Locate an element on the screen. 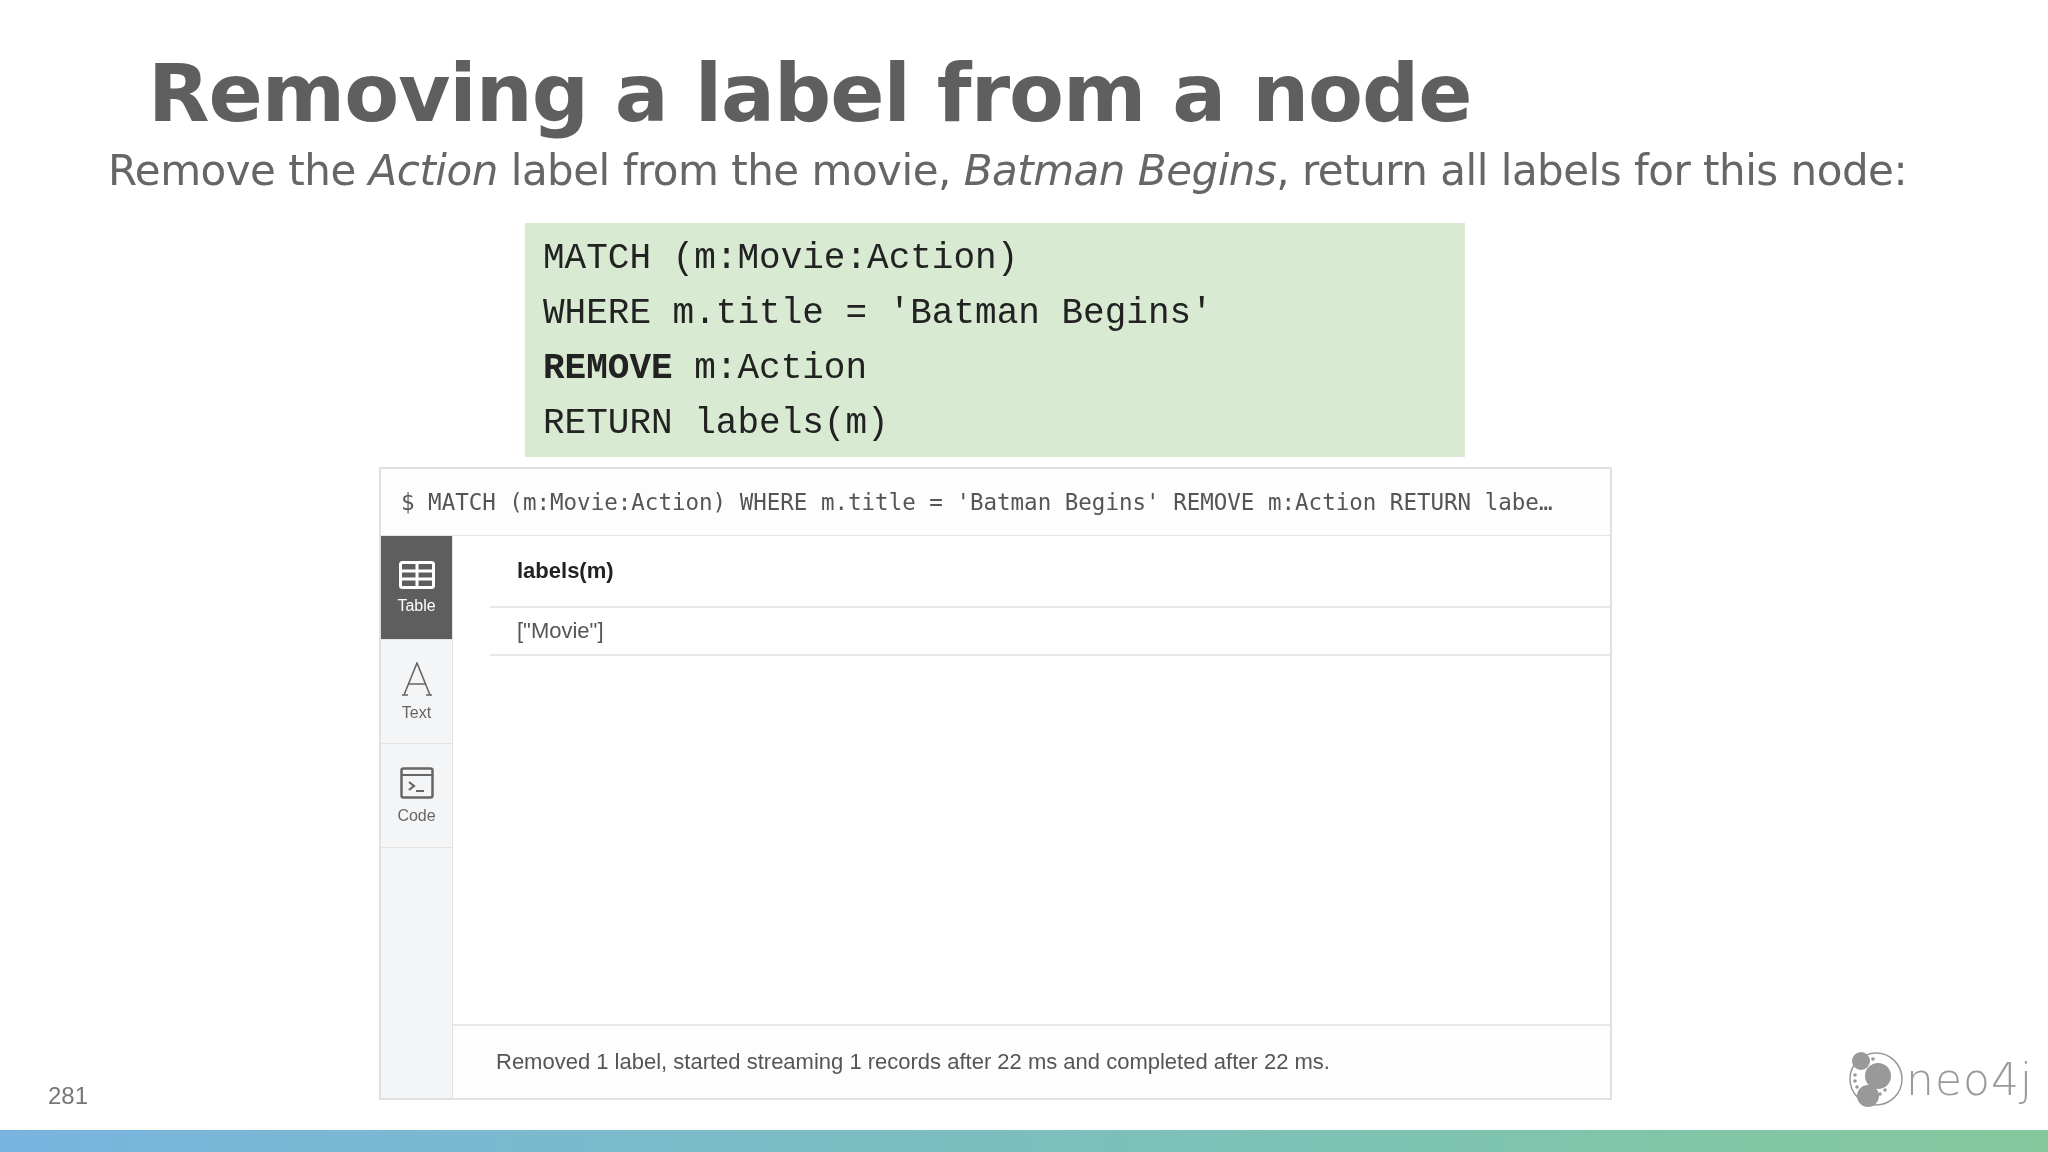 This screenshot has width=2048, height=1152. code-line: WHERE m.title = 'Batman Begins' is located at coordinates (878, 314).